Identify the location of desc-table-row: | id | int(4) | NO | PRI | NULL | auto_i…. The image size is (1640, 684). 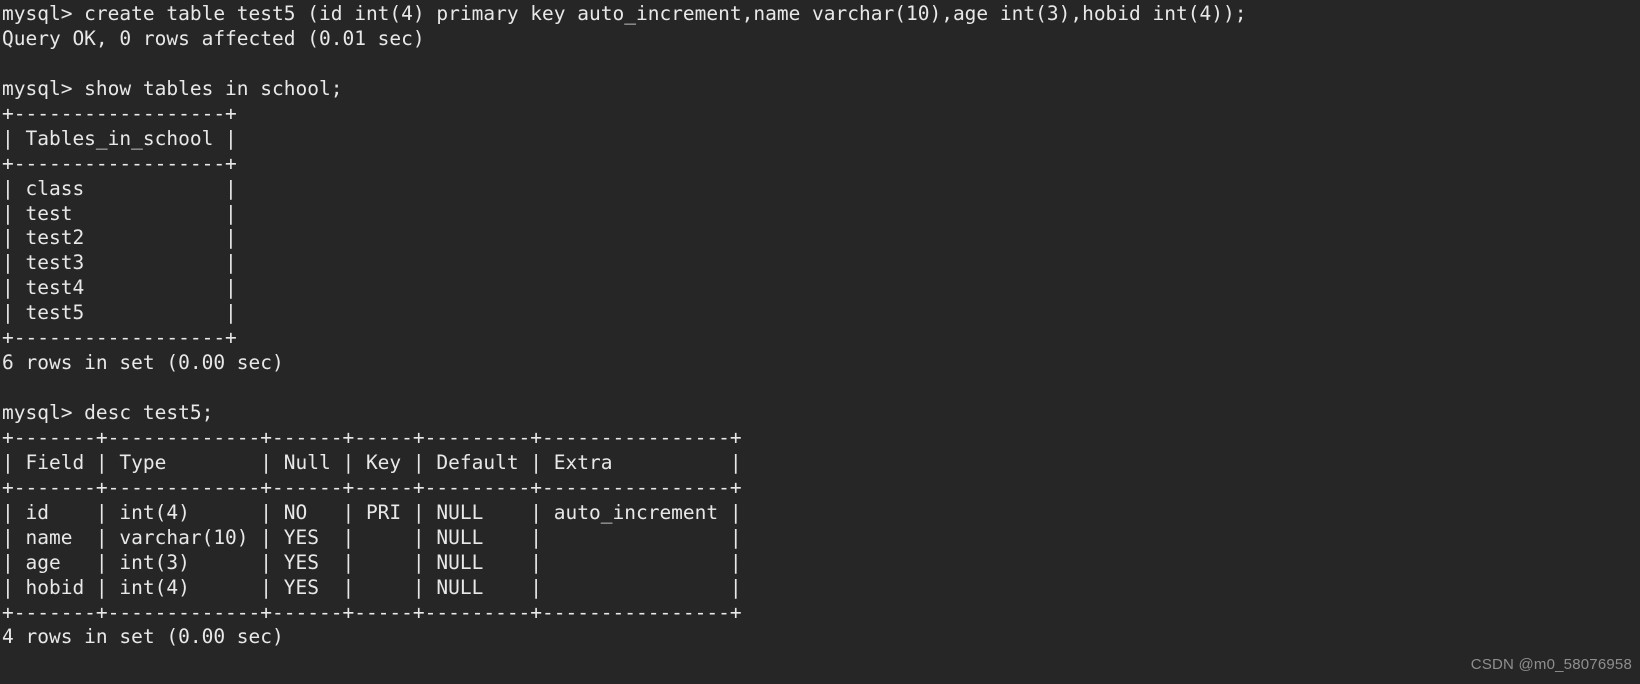
(372, 512).